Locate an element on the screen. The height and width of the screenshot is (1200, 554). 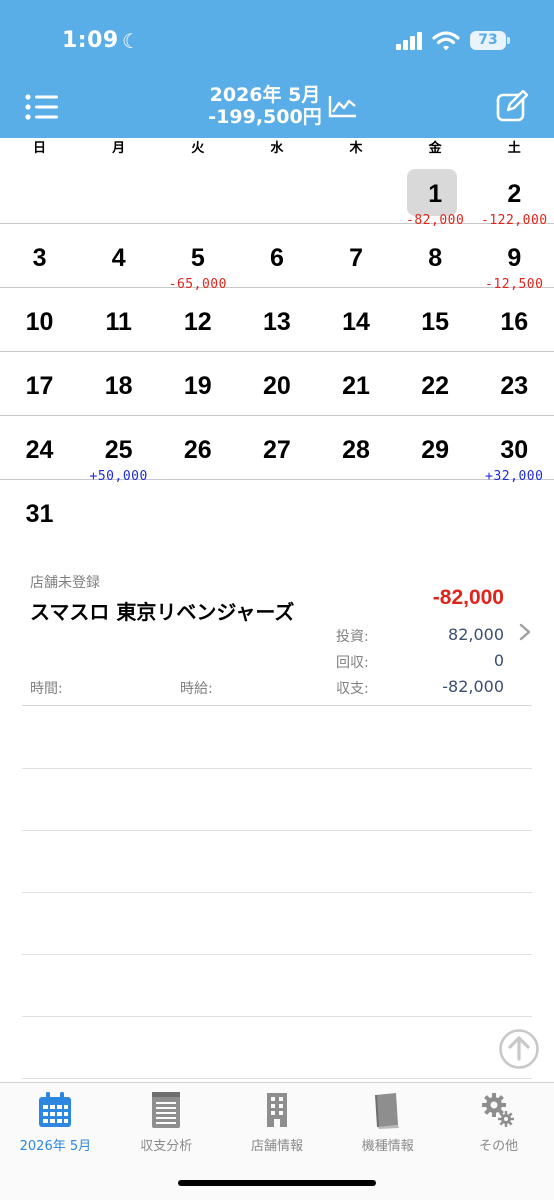
calendar-day: 13 is located at coordinates (276, 320).